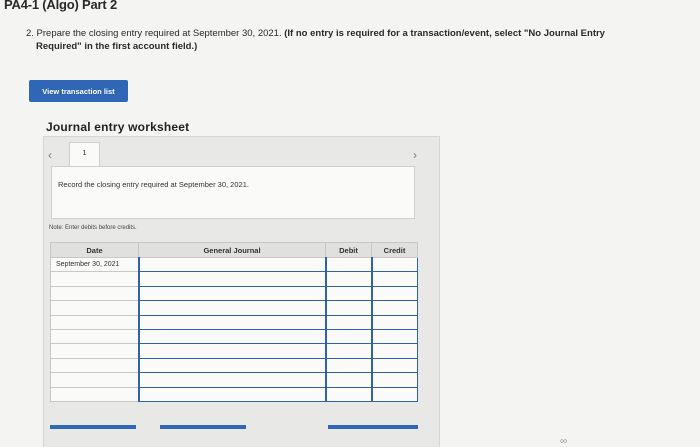 This screenshot has height=447, width=700. I want to click on link-icon: ∞, so click(564, 441).